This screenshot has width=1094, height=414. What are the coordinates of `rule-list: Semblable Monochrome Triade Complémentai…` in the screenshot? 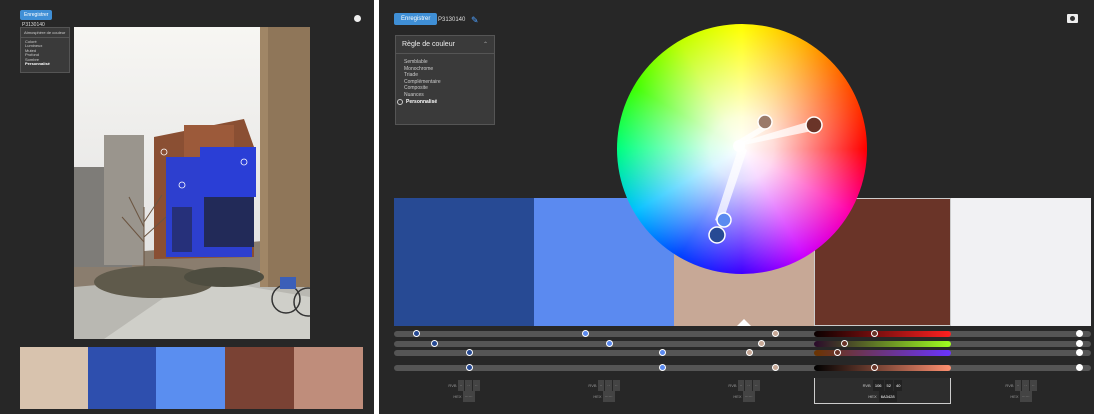 It's located at (445, 82).